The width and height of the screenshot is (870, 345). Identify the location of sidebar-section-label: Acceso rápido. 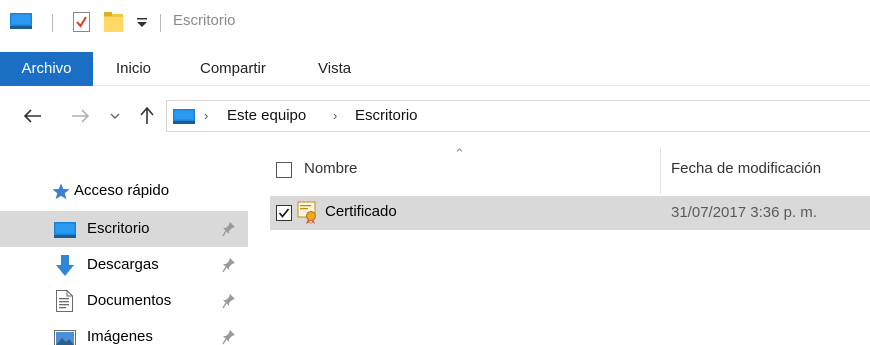
(122, 190).